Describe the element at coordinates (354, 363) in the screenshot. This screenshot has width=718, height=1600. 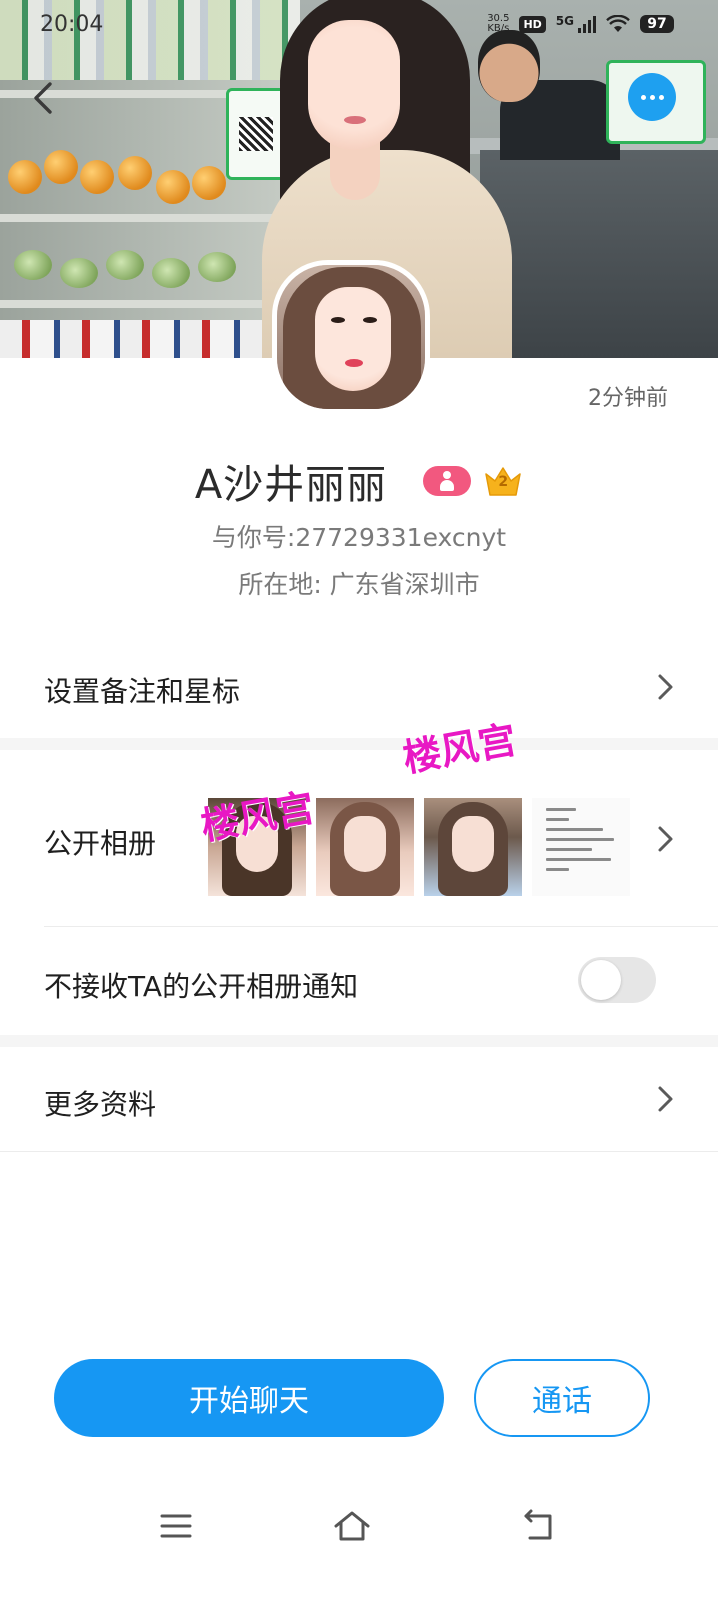
I see `avatar-lip` at that location.